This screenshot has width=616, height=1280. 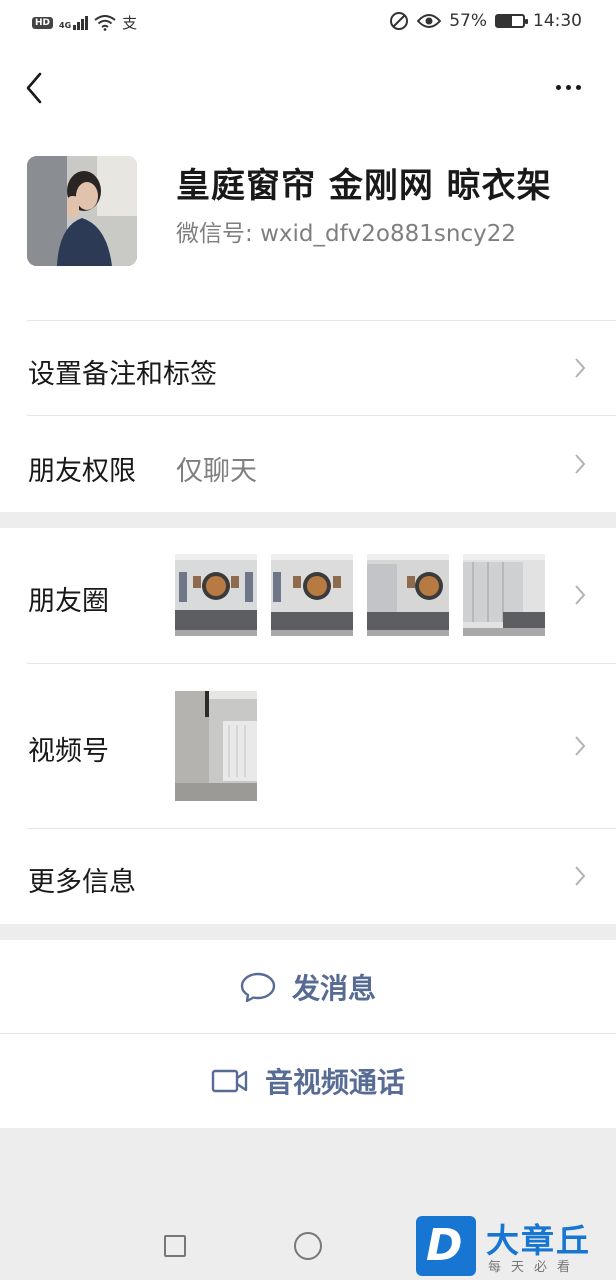 I want to click on wifi-icon, so click(x=105, y=22).